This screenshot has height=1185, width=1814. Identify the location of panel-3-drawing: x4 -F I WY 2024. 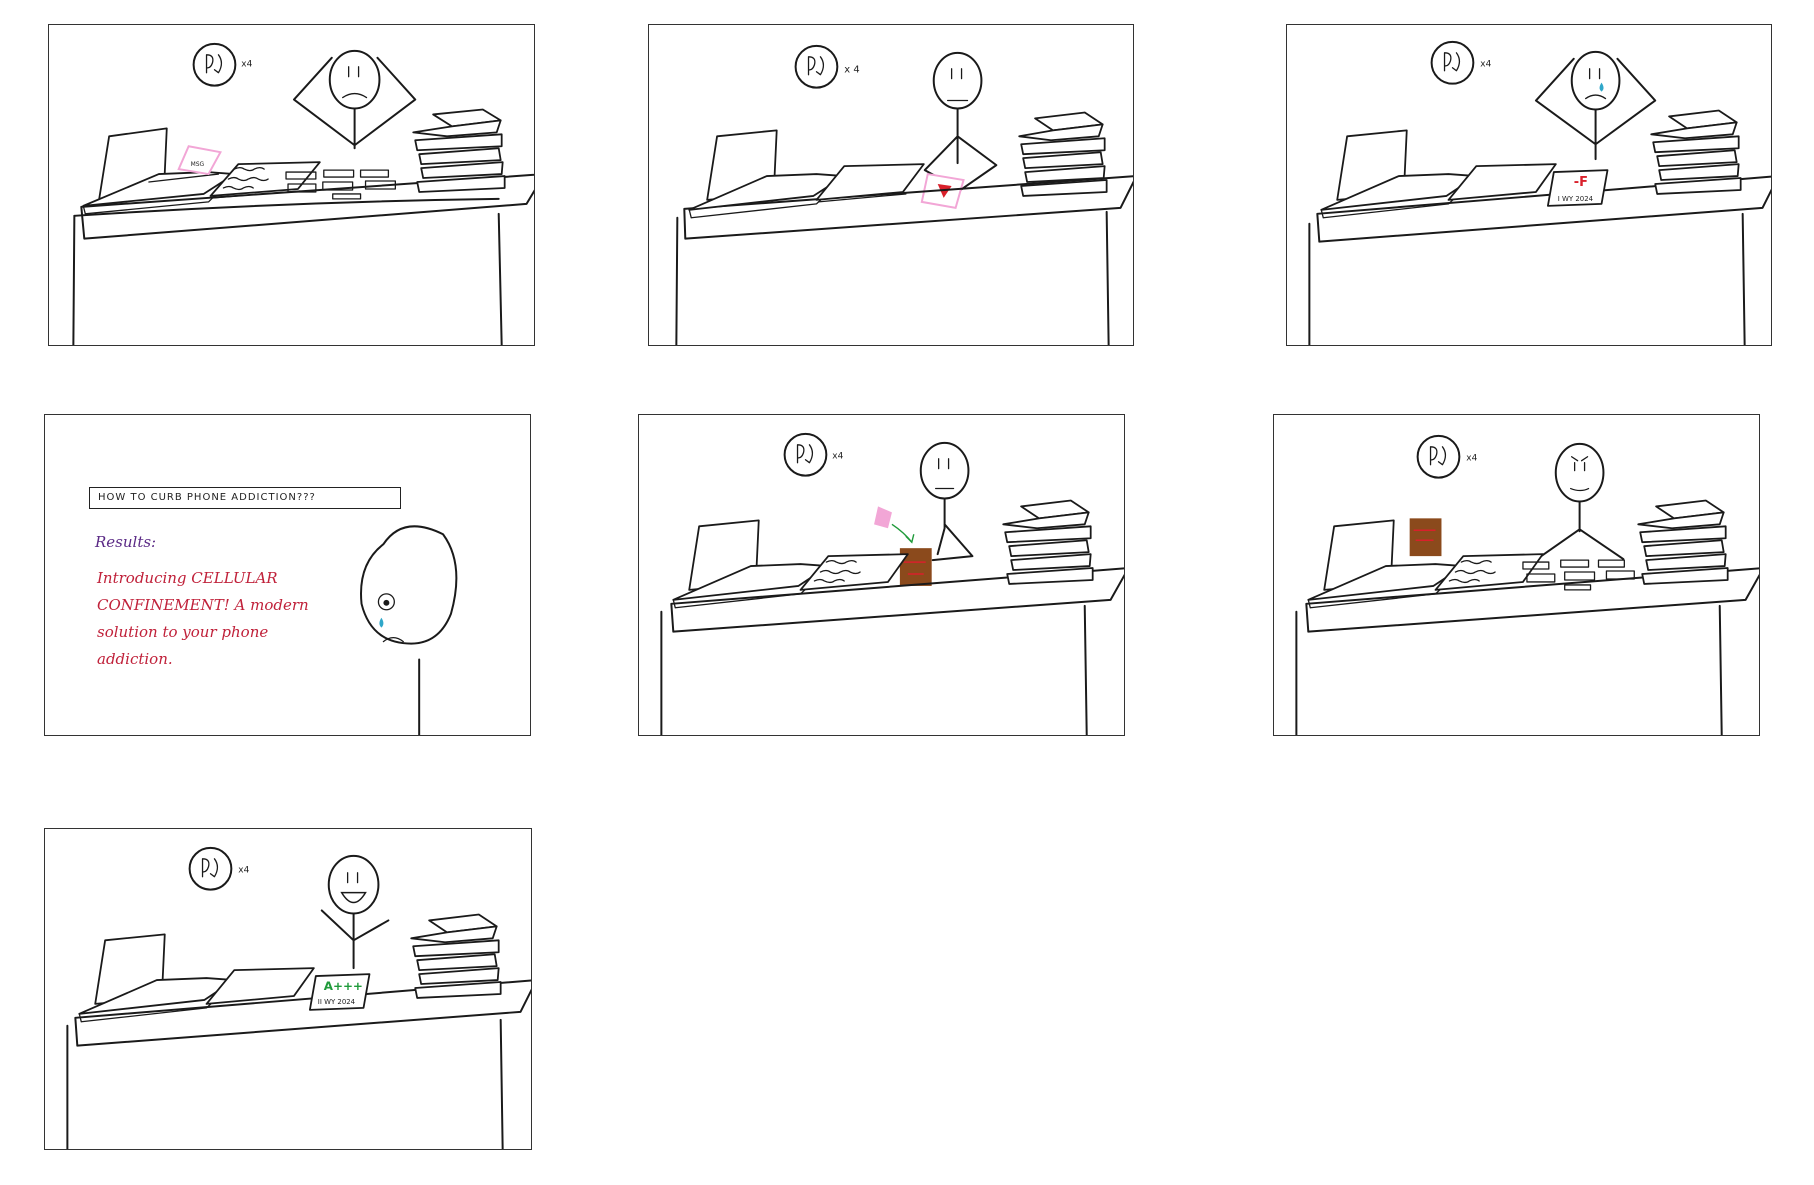
(1539, 192).